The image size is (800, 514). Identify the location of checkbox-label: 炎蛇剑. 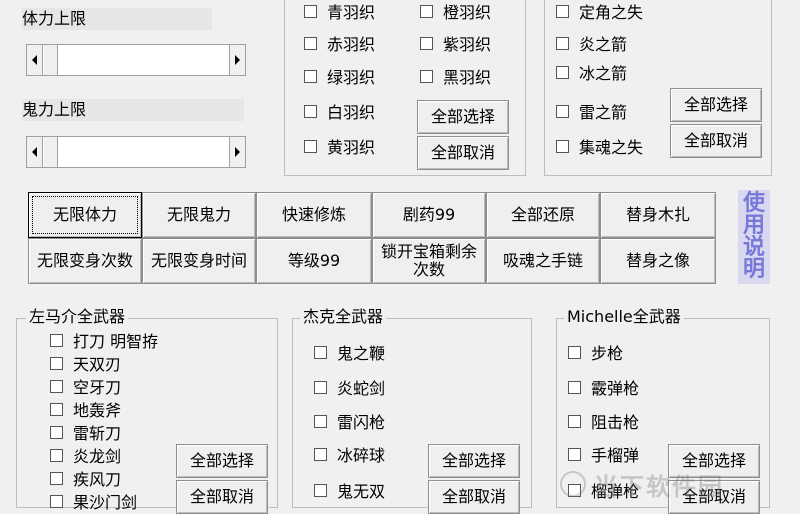
(361, 388).